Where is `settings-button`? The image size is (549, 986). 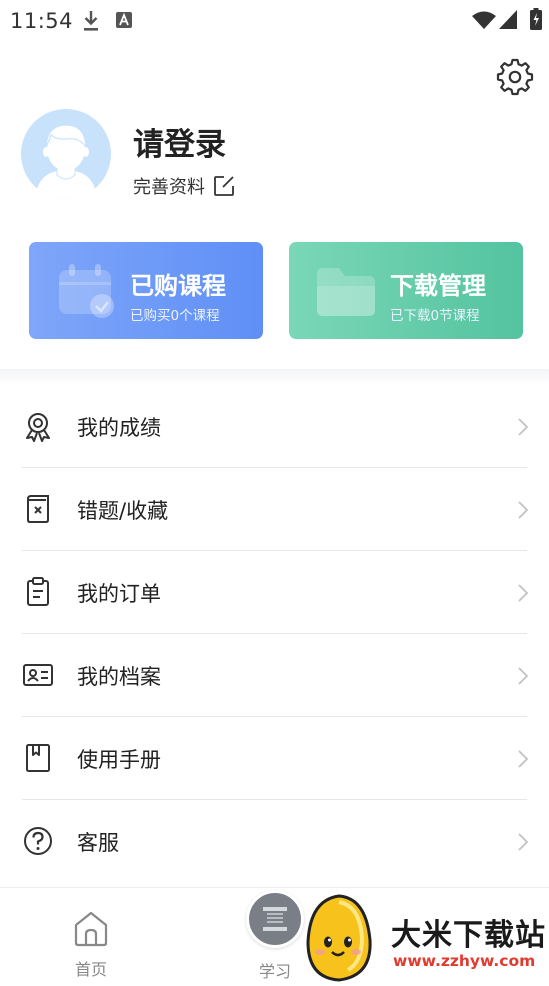 settings-button is located at coordinates (515, 77).